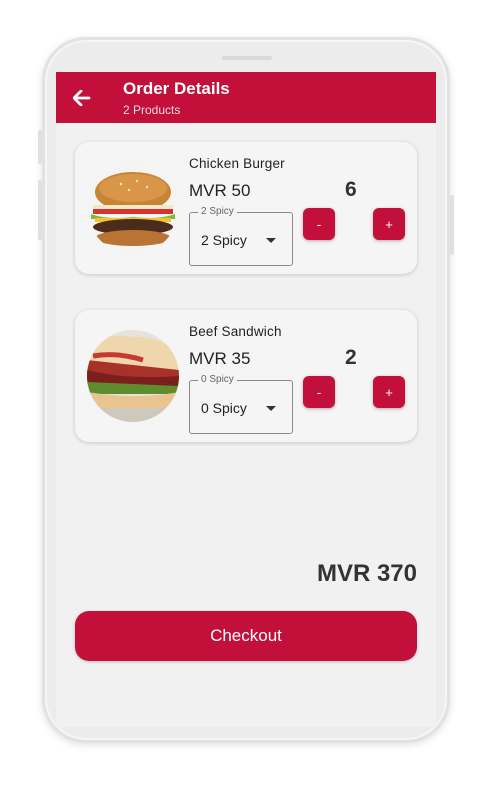 Image resolution: width=491 pixels, height=800 pixels. What do you see at coordinates (220, 190) in the screenshot?
I see `item-price: MVR 50` at bounding box center [220, 190].